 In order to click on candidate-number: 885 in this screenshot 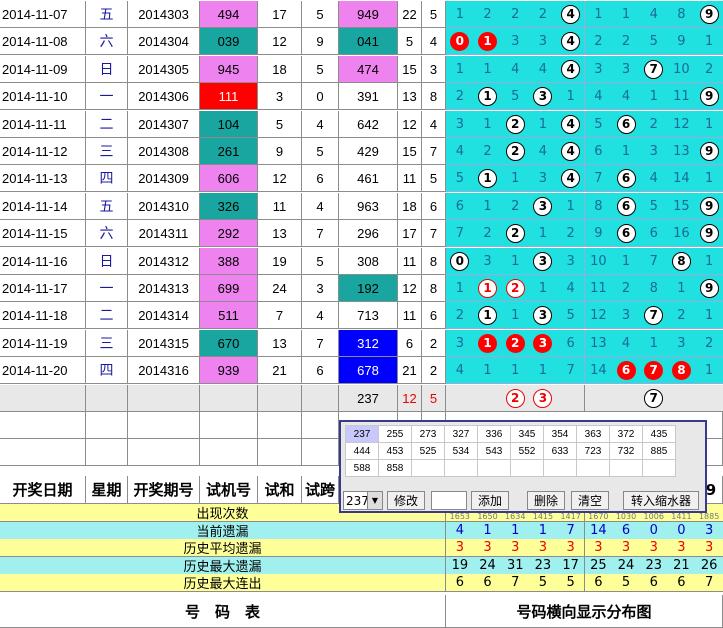, I will do `click(659, 451)`.